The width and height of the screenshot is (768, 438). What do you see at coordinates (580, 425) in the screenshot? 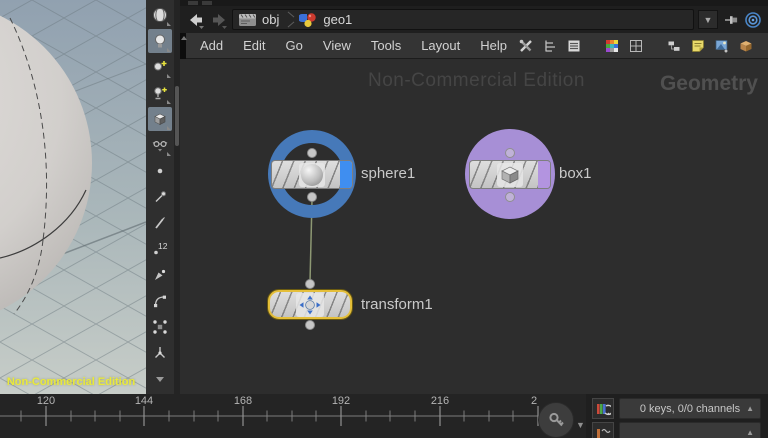
I see `key-dropdown-arrow: ▼` at bounding box center [580, 425].